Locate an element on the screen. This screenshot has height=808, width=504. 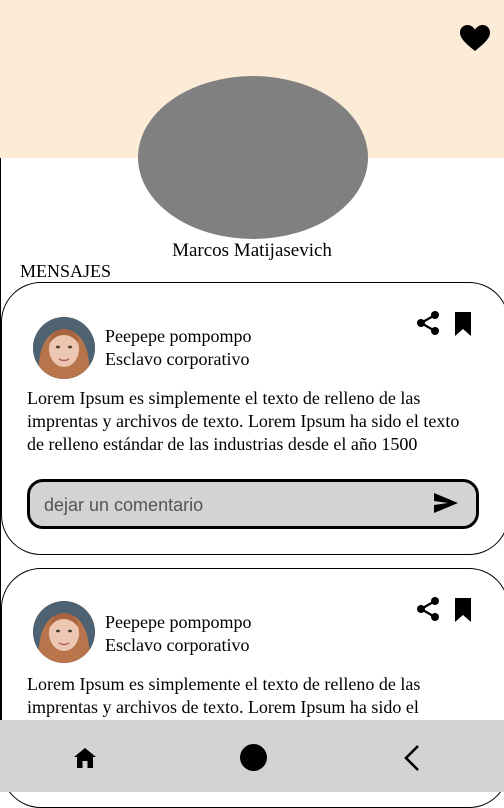
section-title: MENSAJES is located at coordinates (66, 271).